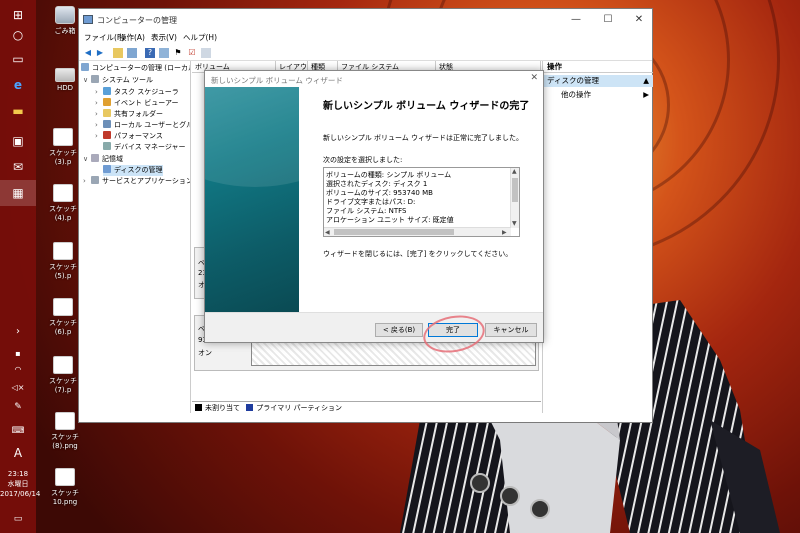 This screenshot has height=533, width=800. What do you see at coordinates (18, 519) in the screenshot?
I see `action-center-icon: ▭` at bounding box center [18, 519].